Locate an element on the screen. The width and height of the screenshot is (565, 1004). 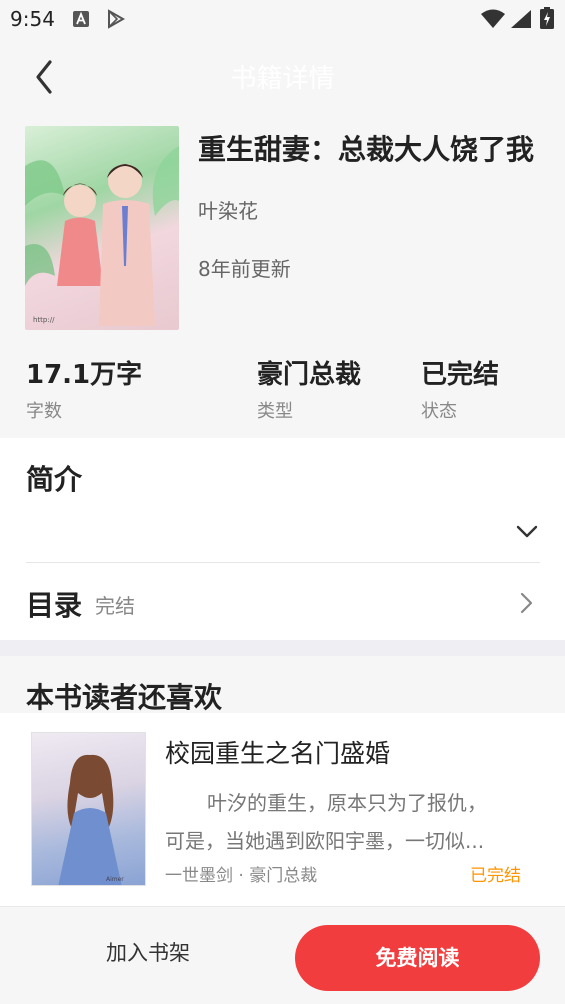
page-title: 书籍详情 is located at coordinates (282, 79).